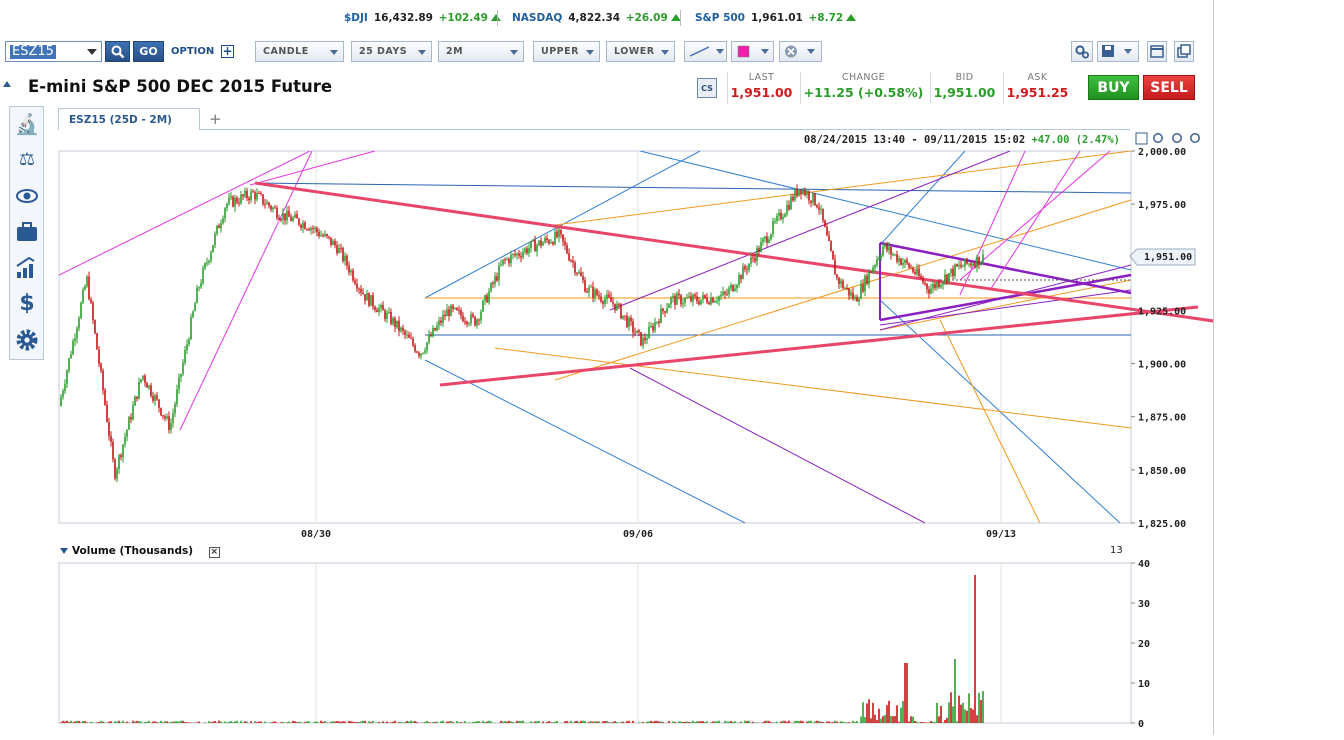  I want to click on price-tick-label: 1,925.00, so click(1162, 311).